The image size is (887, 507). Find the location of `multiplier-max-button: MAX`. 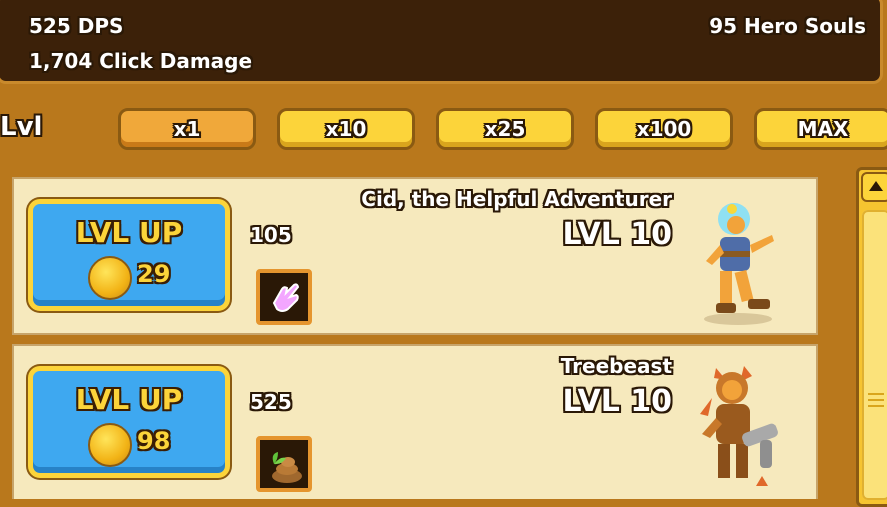

multiplier-max-button: MAX is located at coordinates (820, 129).